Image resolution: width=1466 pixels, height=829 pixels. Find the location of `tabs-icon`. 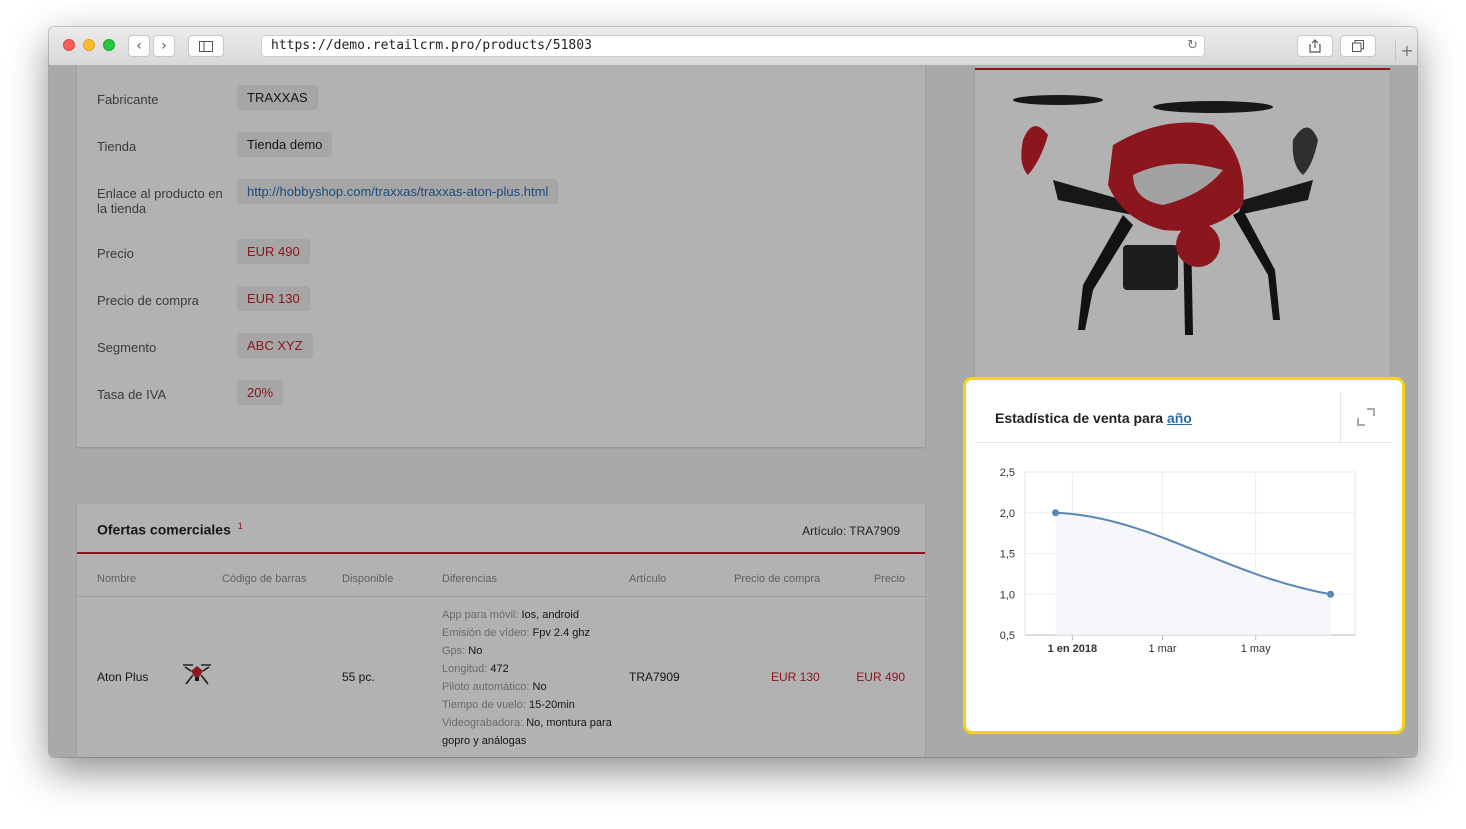

tabs-icon is located at coordinates (1358, 46).